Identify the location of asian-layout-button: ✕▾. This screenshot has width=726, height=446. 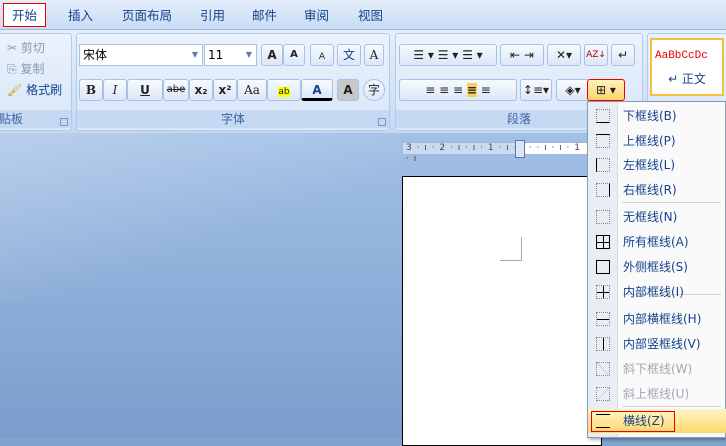
(564, 55).